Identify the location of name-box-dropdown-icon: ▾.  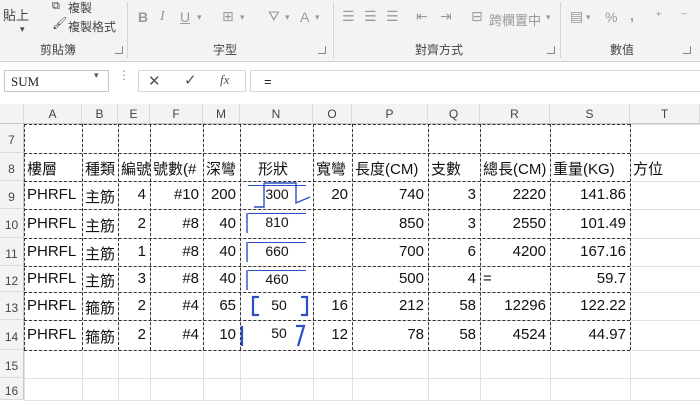
(96, 75).